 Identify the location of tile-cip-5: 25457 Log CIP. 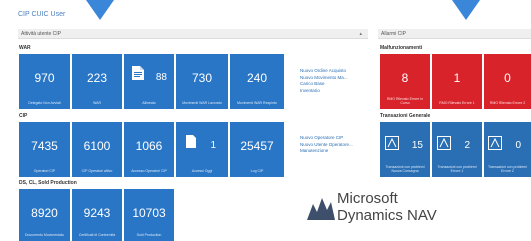
(257, 149).